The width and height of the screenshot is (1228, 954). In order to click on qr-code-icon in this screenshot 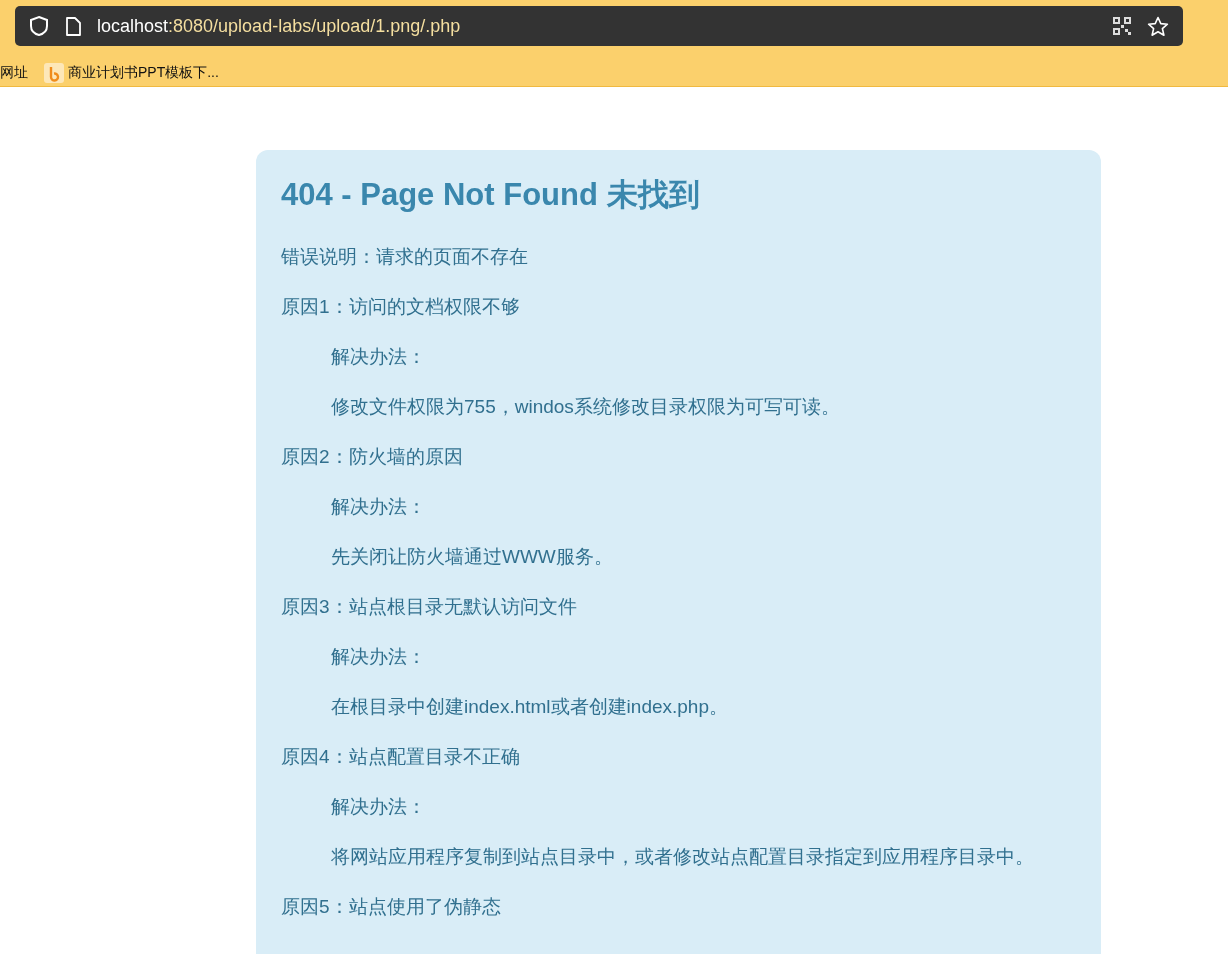, I will do `click(1122, 26)`.